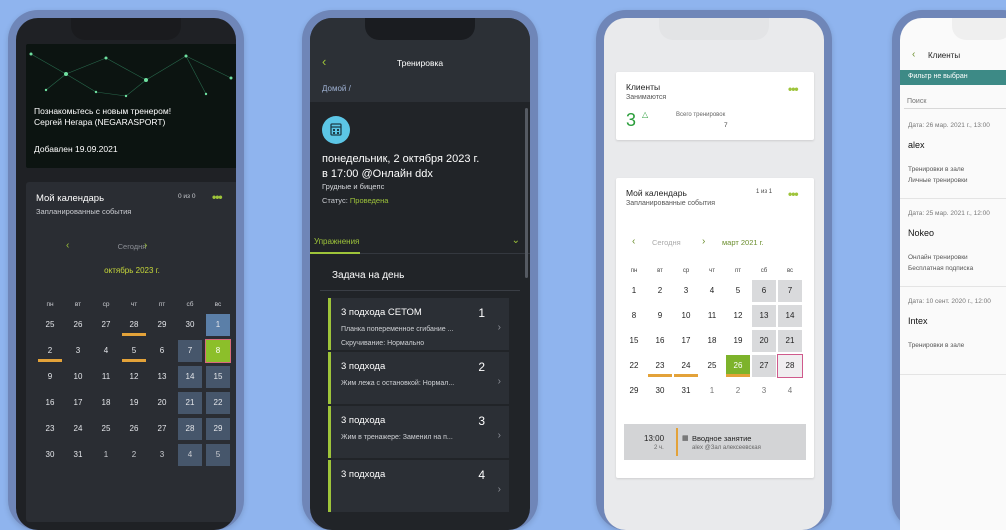 The image size is (1006, 530). Describe the element at coordinates (420, 242) in the screenshot. I see `tab-exercises: Упражнения ⌄` at that location.